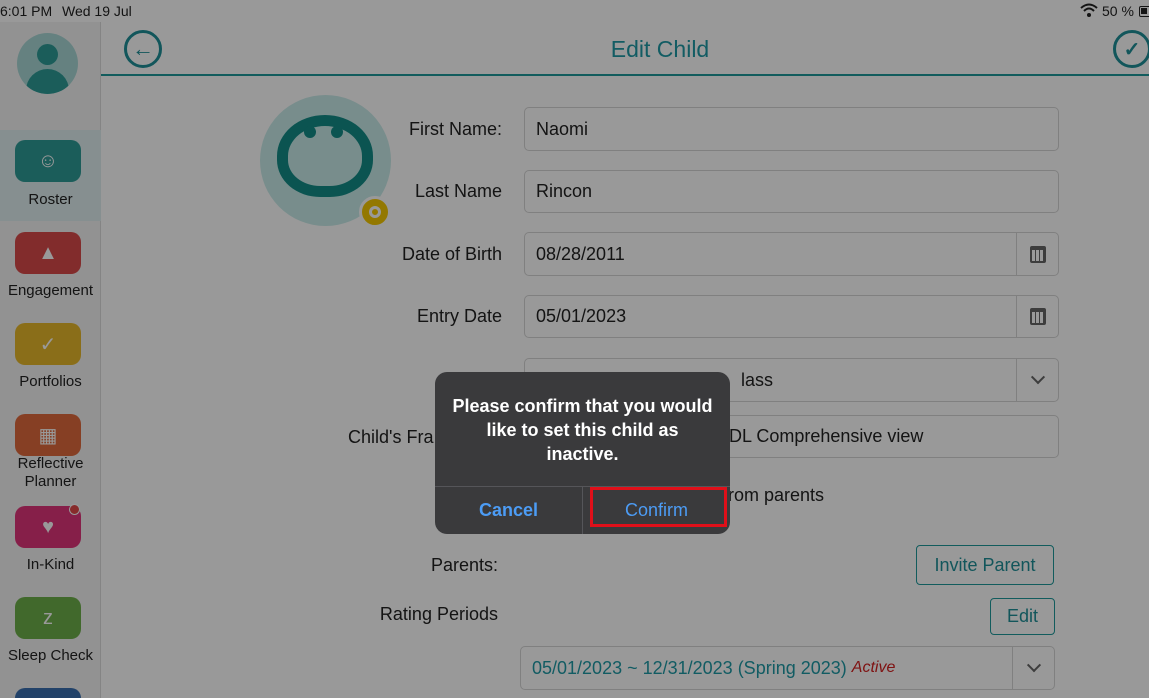 The height and width of the screenshot is (698, 1149). What do you see at coordinates (658, 507) in the screenshot?
I see `confirm-highlight-box` at bounding box center [658, 507].